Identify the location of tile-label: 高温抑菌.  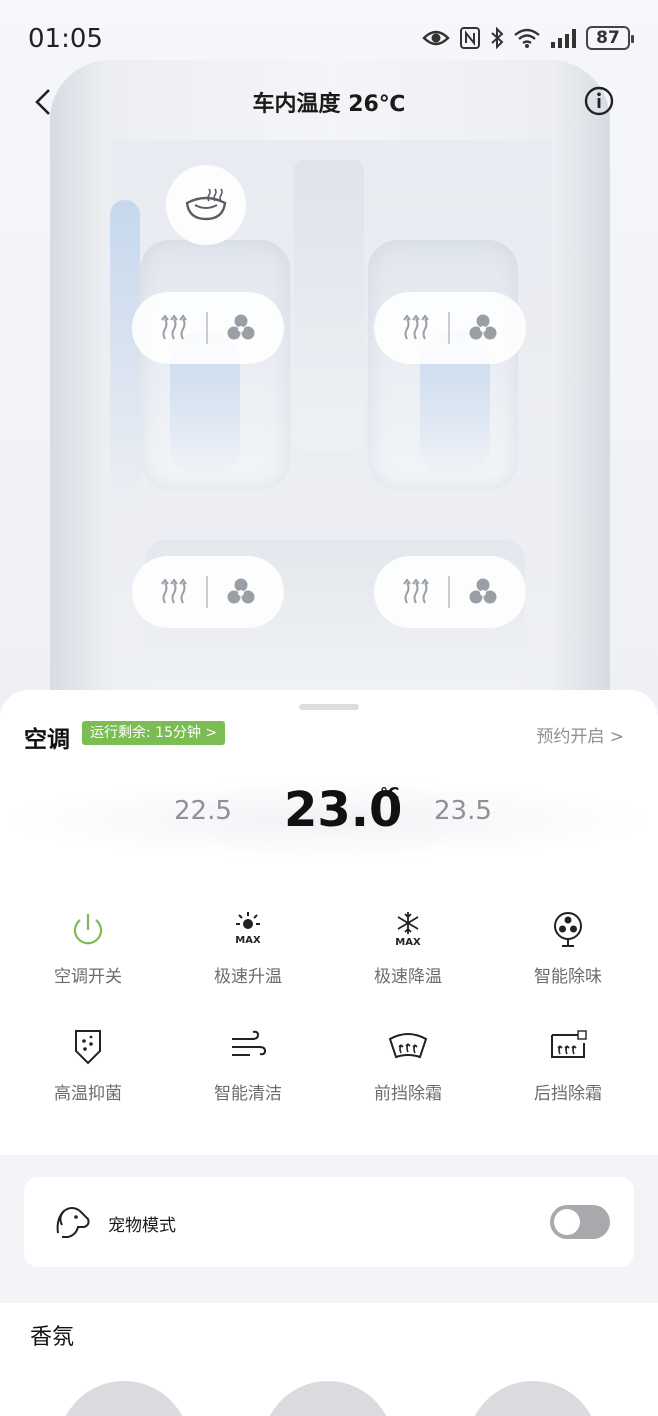
(88, 1094).